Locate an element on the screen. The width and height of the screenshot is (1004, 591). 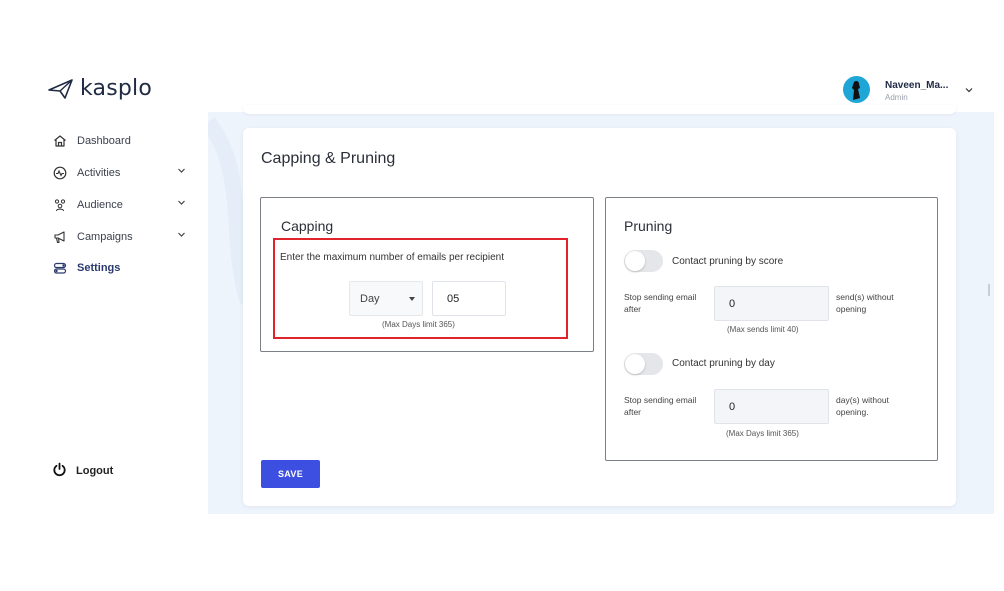
capping-hint: (Max Days limit 365) is located at coordinates (418, 324).